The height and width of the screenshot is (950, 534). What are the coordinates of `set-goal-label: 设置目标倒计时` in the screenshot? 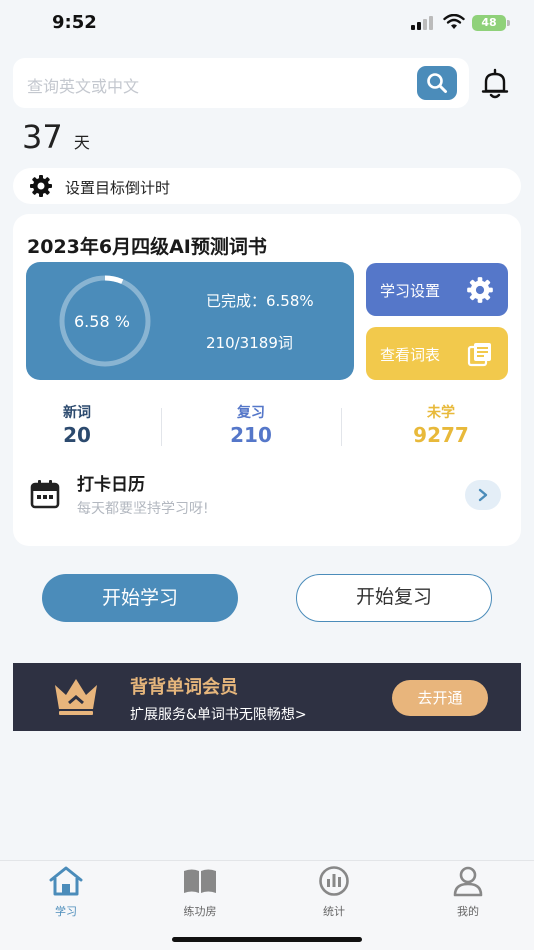 It's located at (118, 188).